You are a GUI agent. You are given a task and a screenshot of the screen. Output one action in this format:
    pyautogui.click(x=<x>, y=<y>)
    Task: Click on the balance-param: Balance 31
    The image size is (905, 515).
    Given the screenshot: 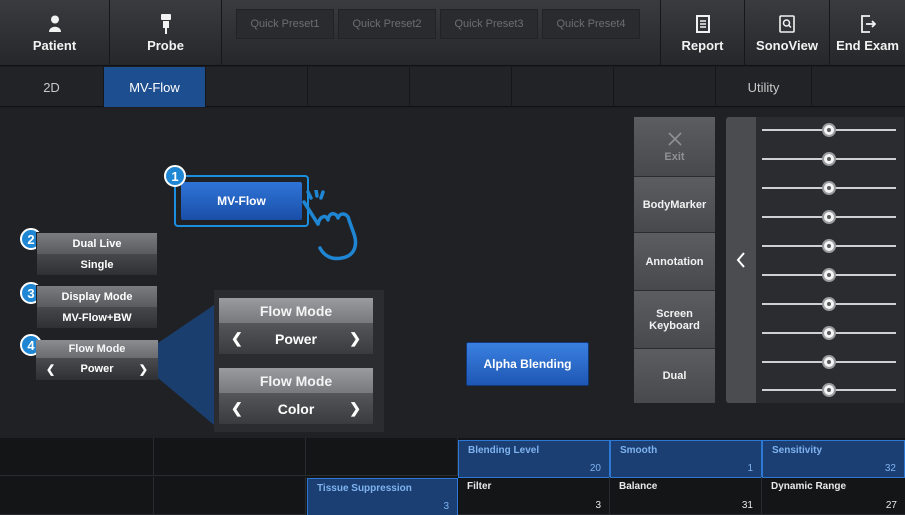 What is the action you would take?
    pyautogui.click(x=686, y=496)
    